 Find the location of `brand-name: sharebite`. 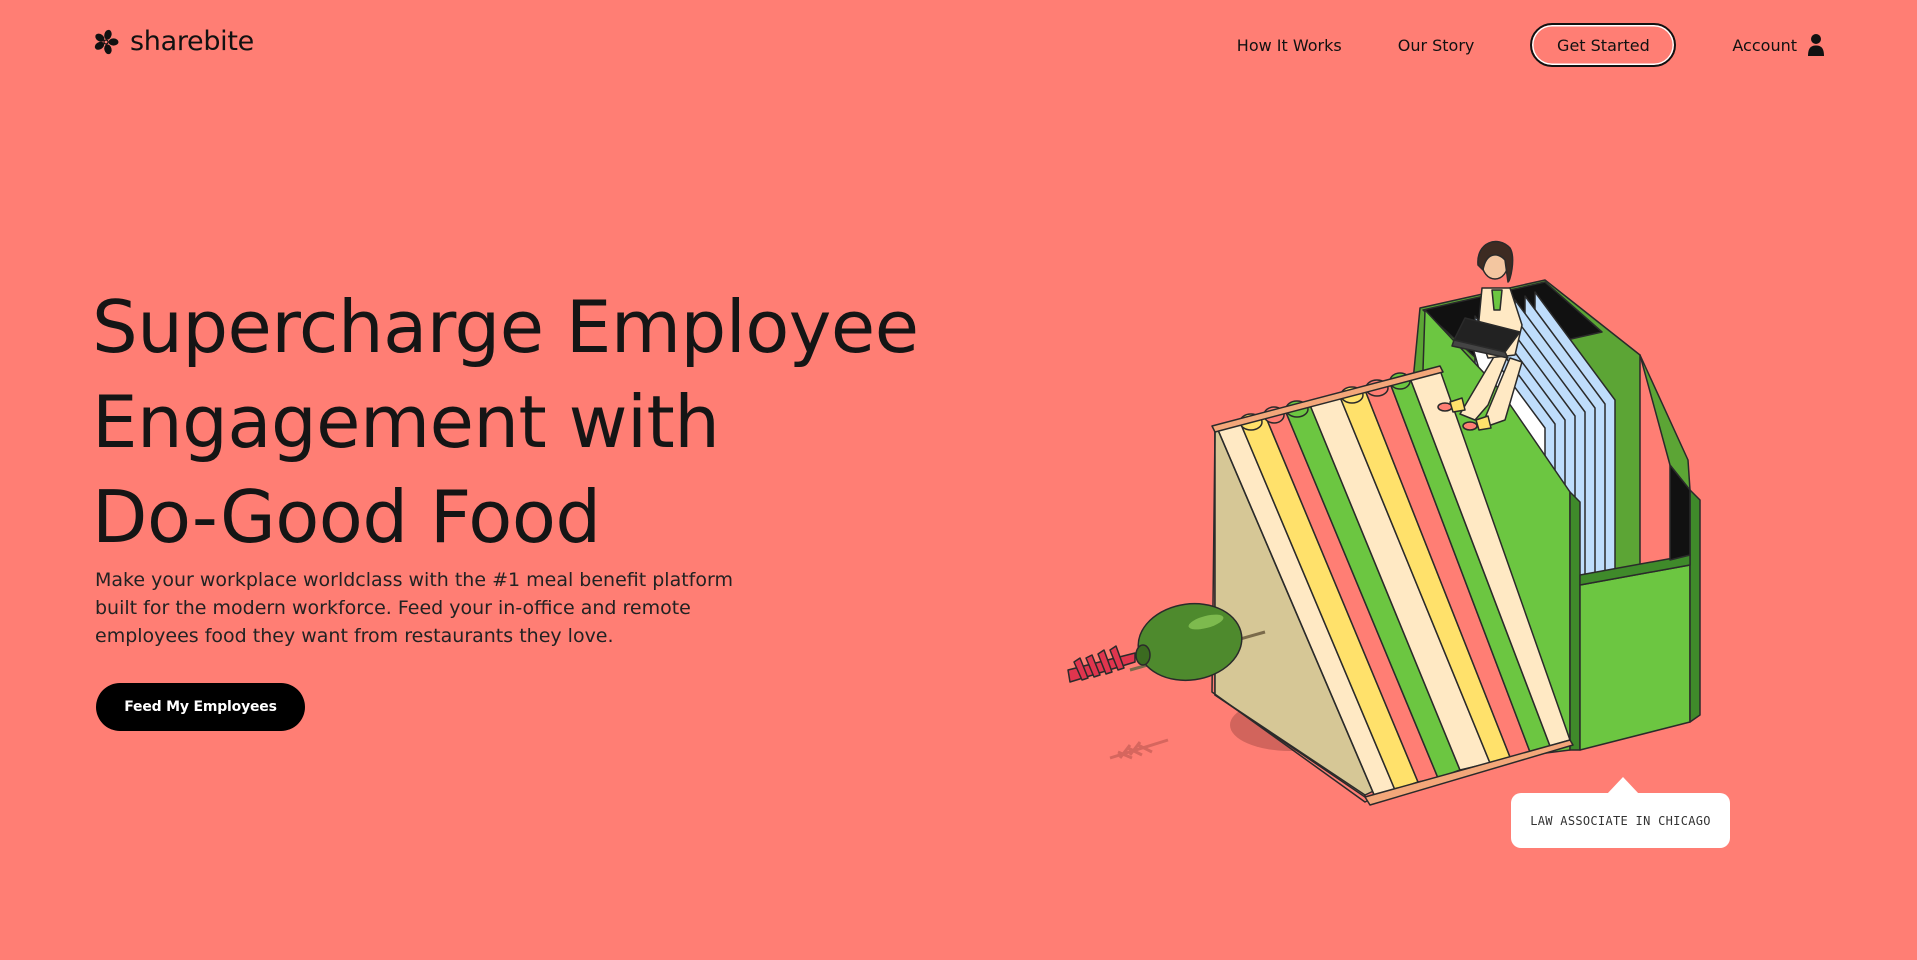

brand-name: sharebite is located at coordinates (192, 41).